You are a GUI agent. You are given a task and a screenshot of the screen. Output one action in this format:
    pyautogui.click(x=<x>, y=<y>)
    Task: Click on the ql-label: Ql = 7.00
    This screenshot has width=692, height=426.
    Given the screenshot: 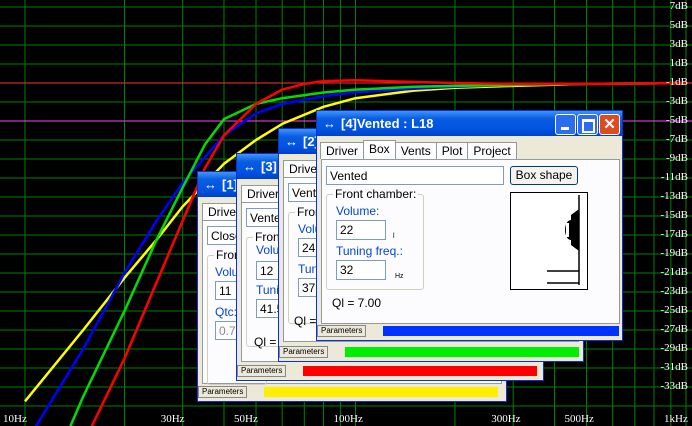 What is the action you would take?
    pyautogui.click(x=357, y=303)
    